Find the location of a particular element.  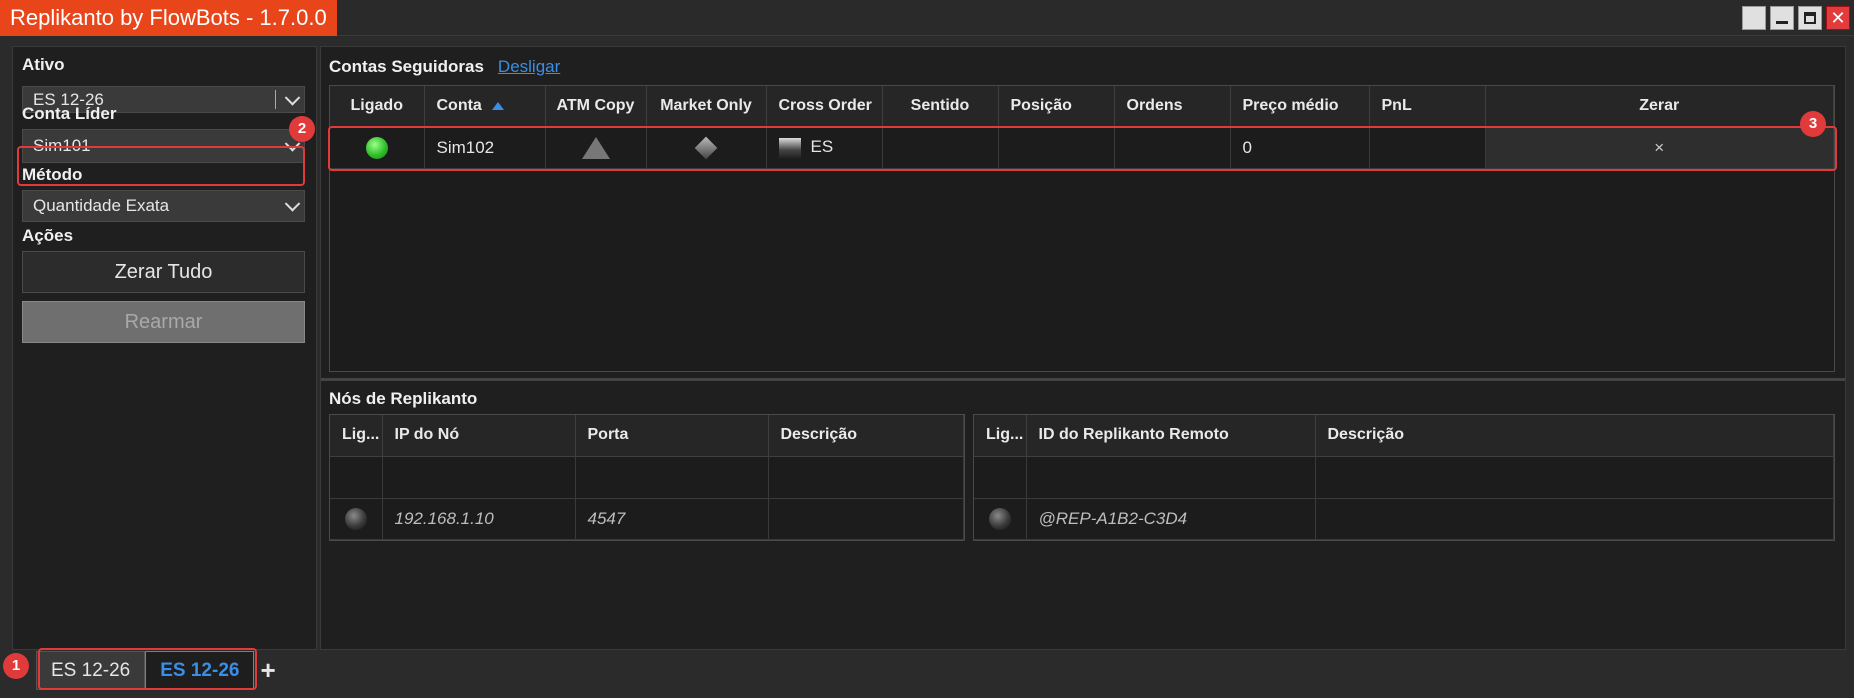

col-cross-order: Cross Order is located at coordinates (824, 107).